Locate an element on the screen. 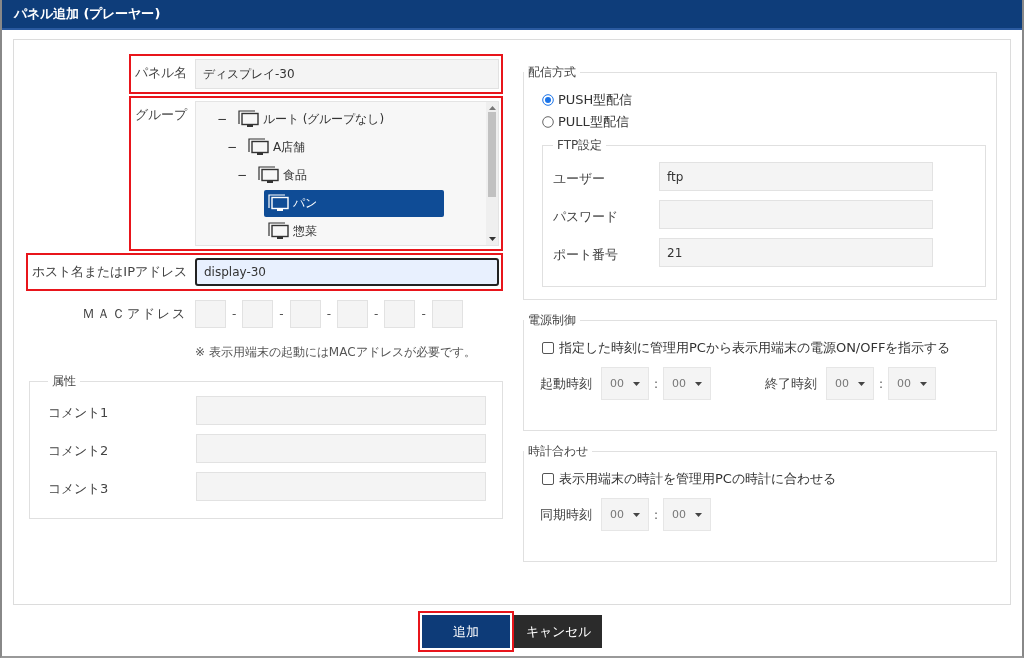 The image size is (1024, 658). tree-item: 食品 is located at coordinates (282, 175).